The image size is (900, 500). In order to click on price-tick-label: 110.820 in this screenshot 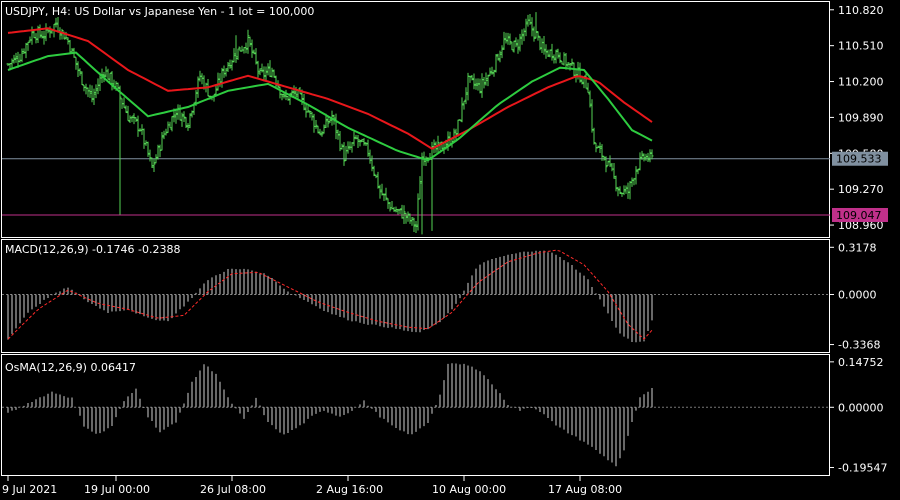, I will do `click(861, 10)`.